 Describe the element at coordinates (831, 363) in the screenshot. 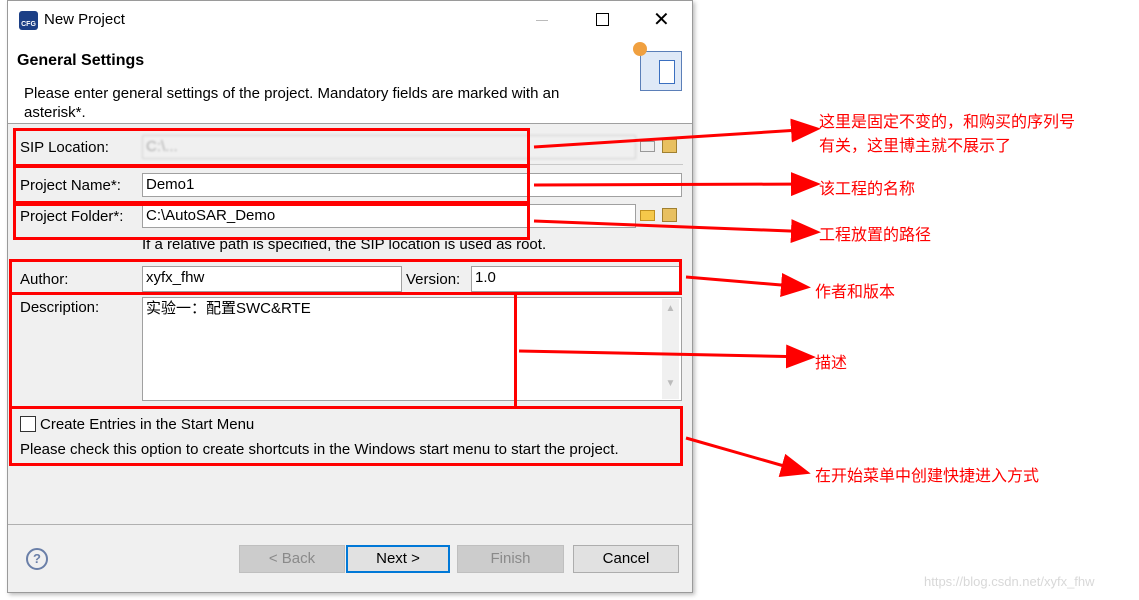

I see `annotation-description: 描述` at that location.